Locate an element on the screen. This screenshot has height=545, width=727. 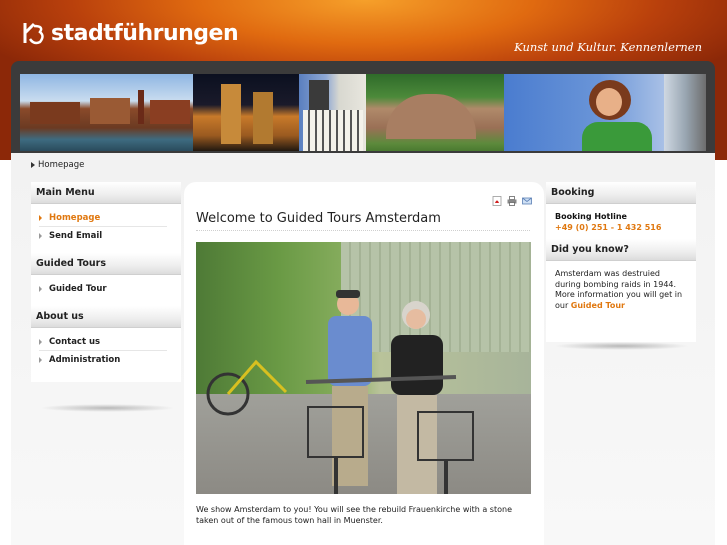
title-divider is located at coordinates (363, 230).